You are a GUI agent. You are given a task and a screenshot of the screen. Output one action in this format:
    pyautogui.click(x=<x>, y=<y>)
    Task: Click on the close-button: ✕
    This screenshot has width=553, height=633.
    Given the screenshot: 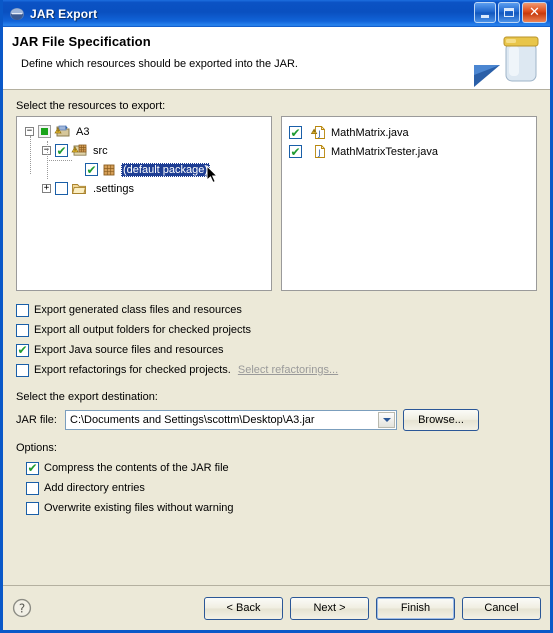 What is the action you would take?
    pyautogui.click(x=534, y=12)
    